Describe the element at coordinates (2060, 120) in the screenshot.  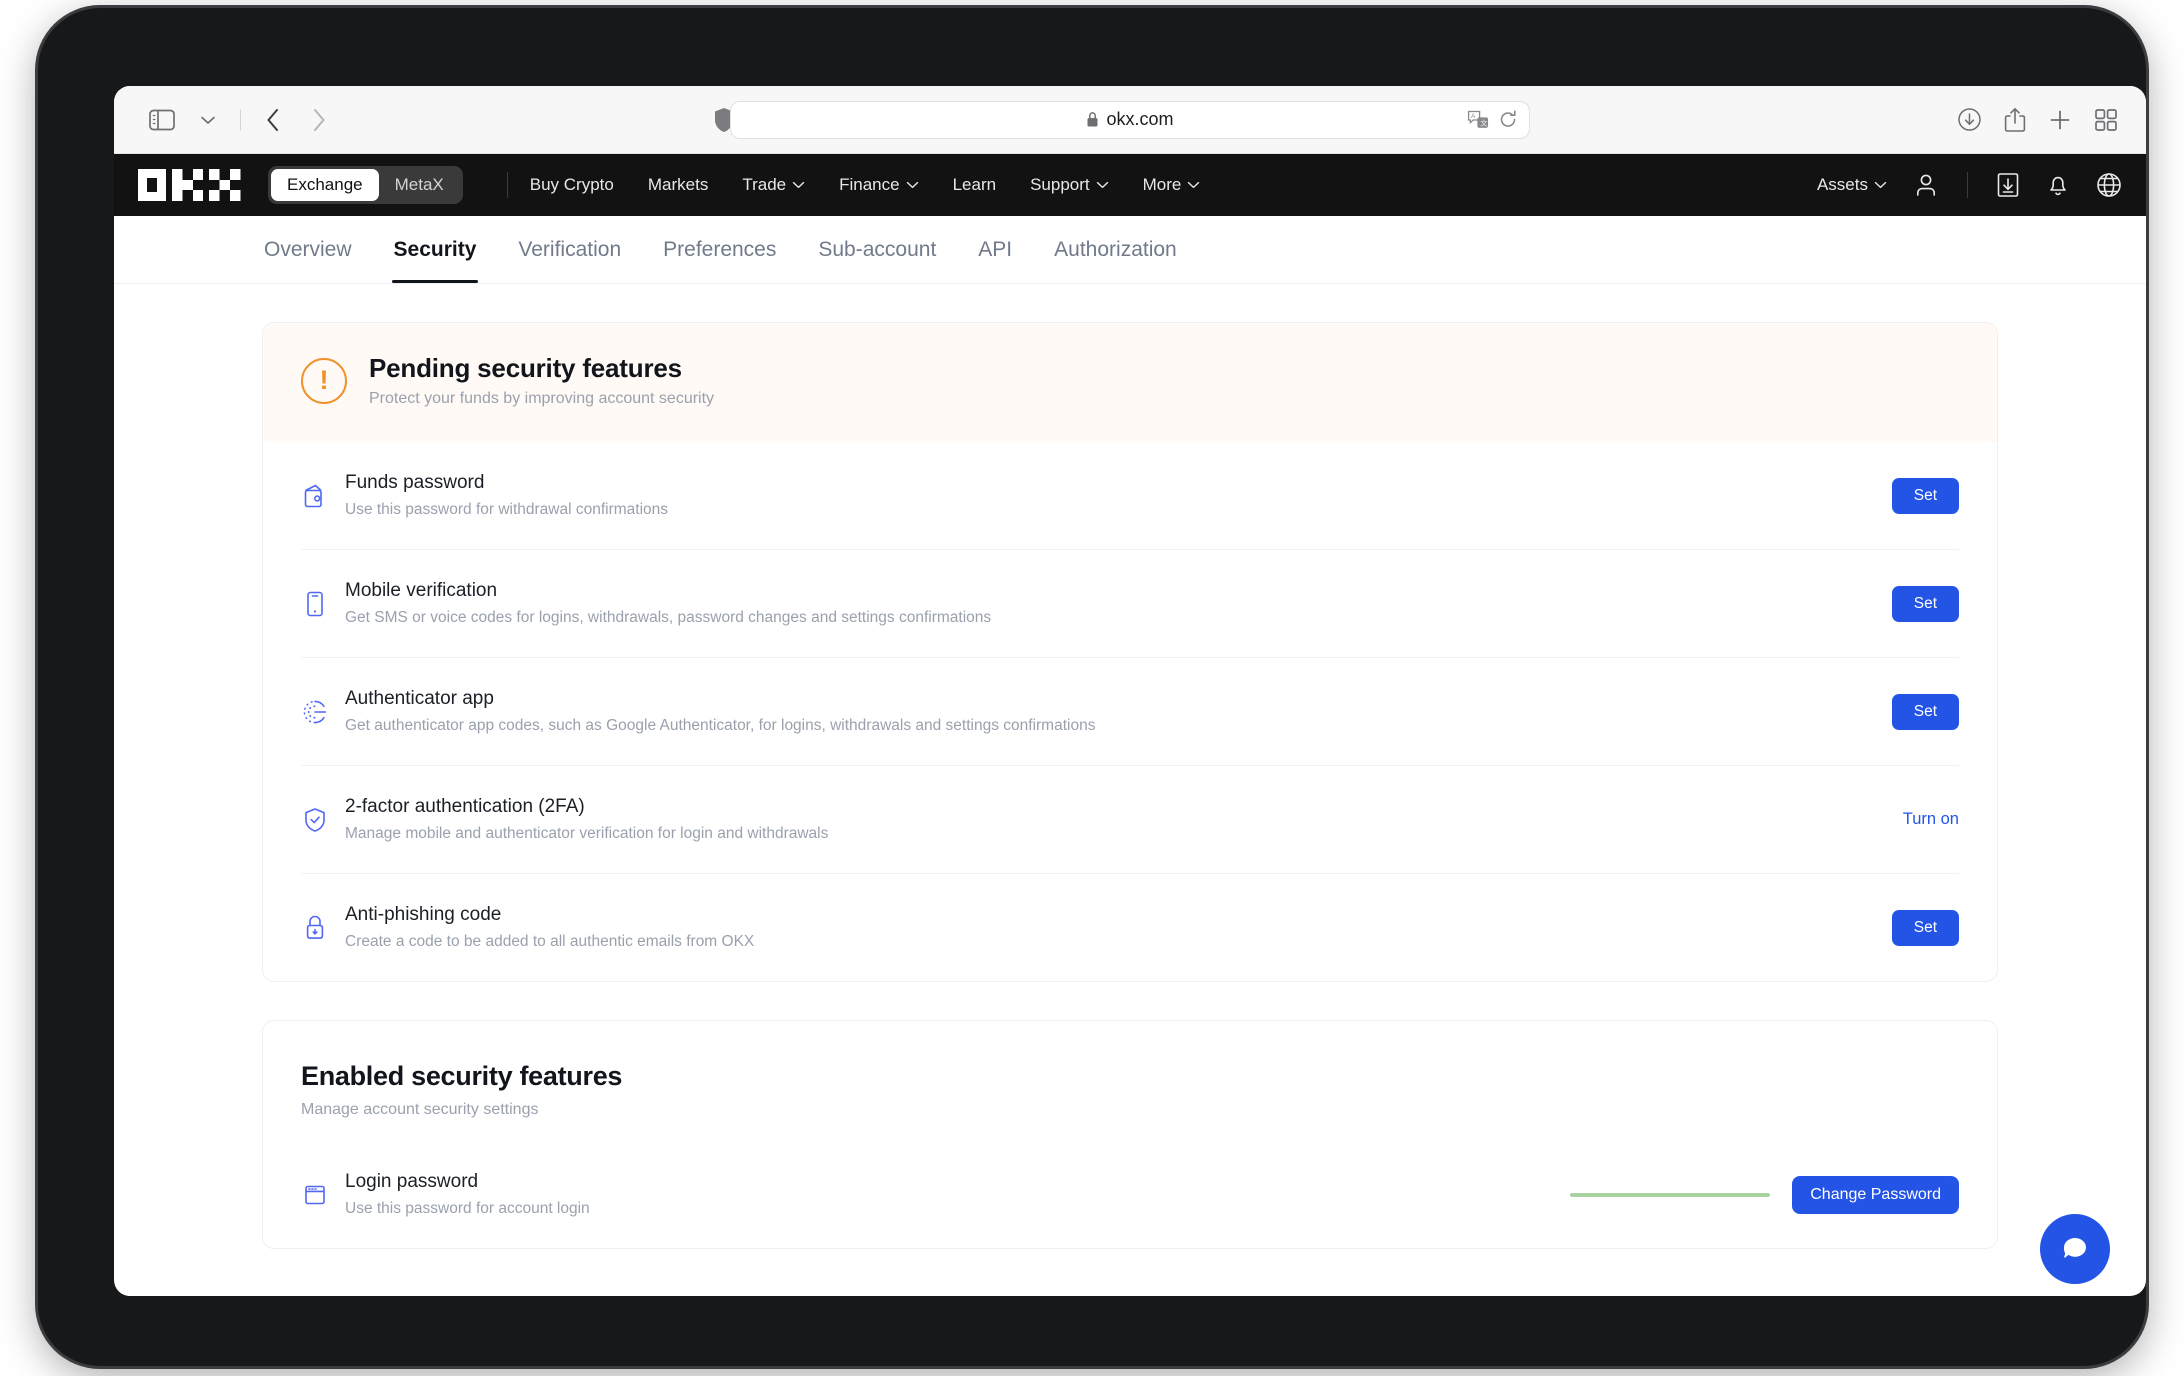
I see `plus-icon` at that location.